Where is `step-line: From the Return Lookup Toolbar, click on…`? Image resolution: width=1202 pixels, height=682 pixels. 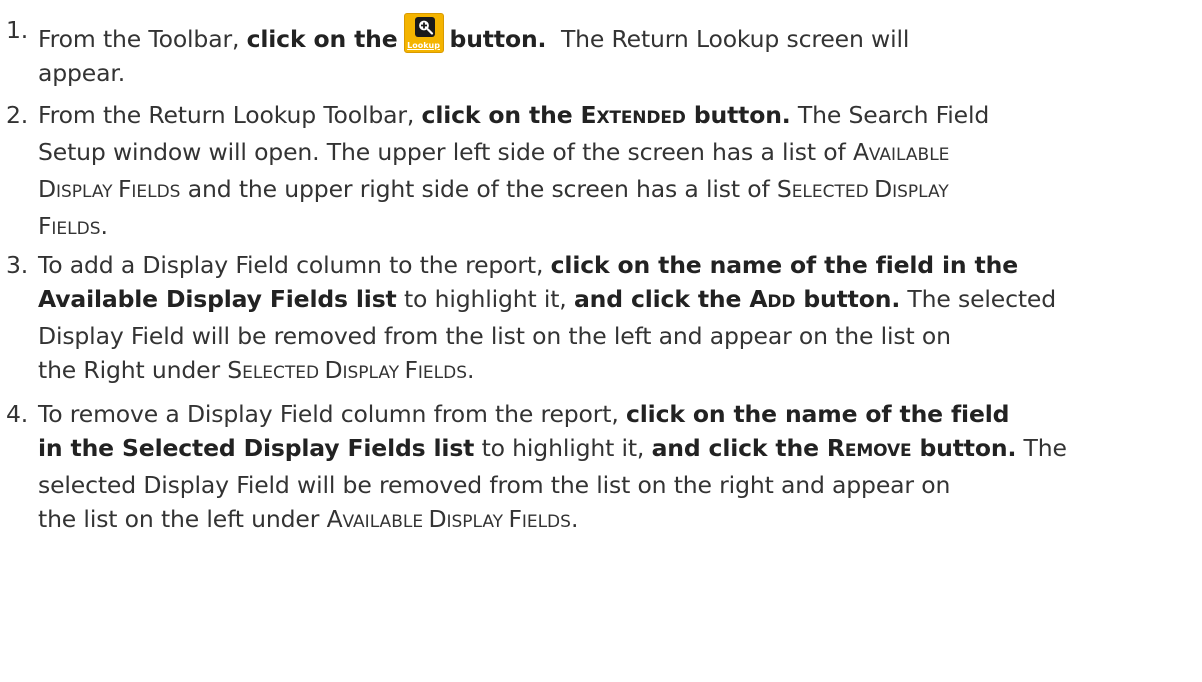 step-line: From the Return Lookup Toolbar, click on… is located at coordinates (514, 115).